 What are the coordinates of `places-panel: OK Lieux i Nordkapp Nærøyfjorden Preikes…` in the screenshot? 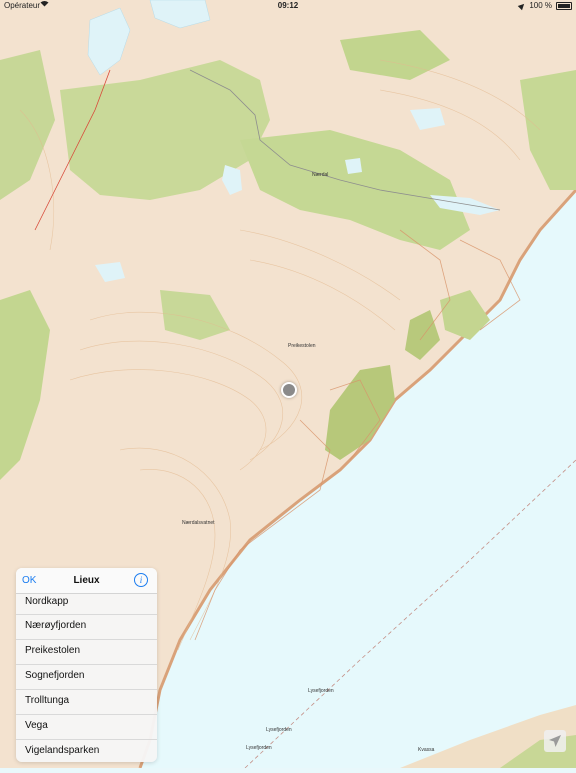 It's located at (86, 665).